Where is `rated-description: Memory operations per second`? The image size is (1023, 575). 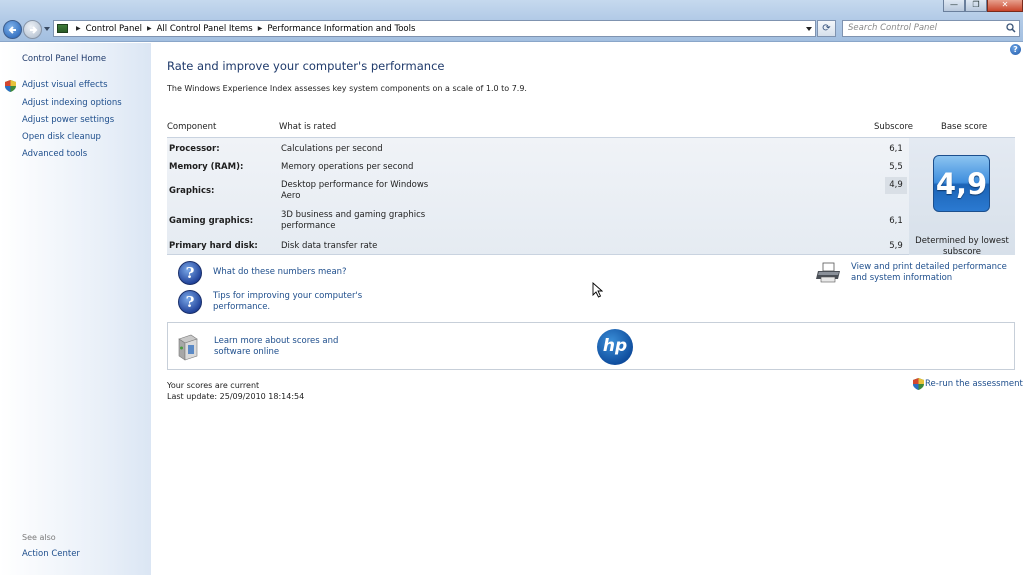 rated-description: Memory operations per second is located at coordinates (347, 167).